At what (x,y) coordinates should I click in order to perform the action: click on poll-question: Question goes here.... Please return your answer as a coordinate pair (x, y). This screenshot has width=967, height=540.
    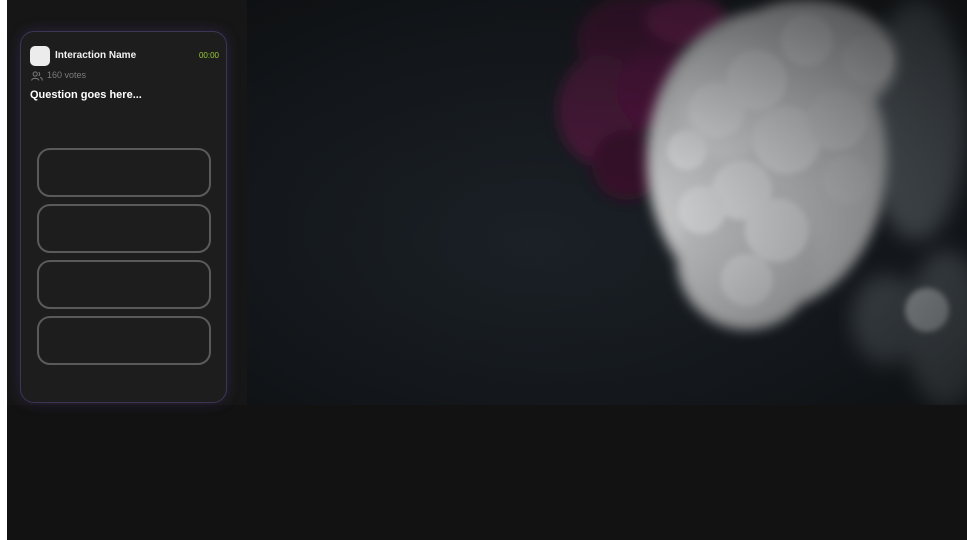
    Looking at the image, I should click on (86, 95).